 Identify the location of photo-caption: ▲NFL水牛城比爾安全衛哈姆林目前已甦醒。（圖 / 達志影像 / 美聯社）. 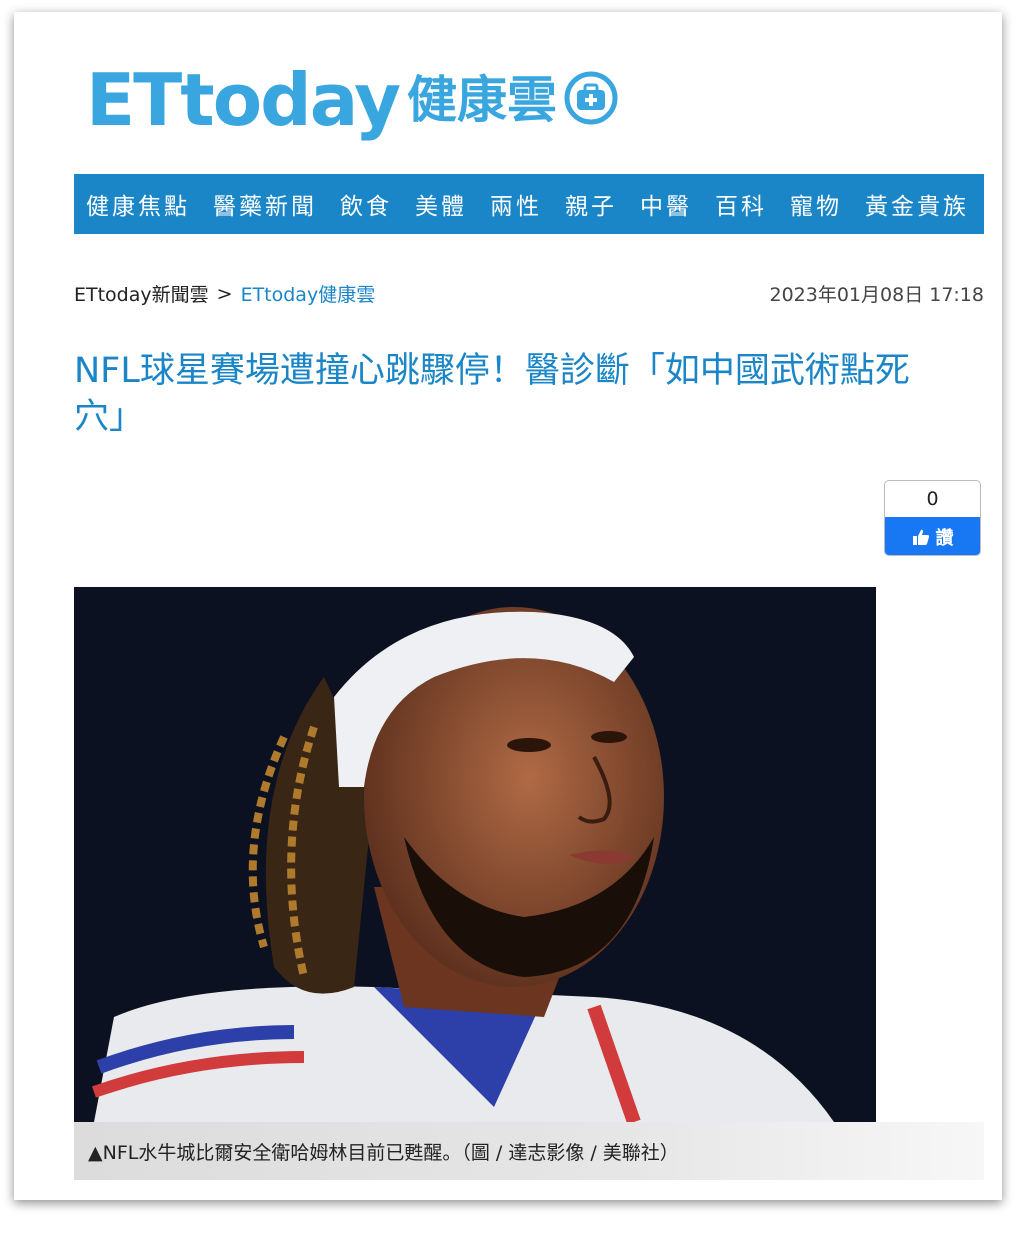
(529, 1151).